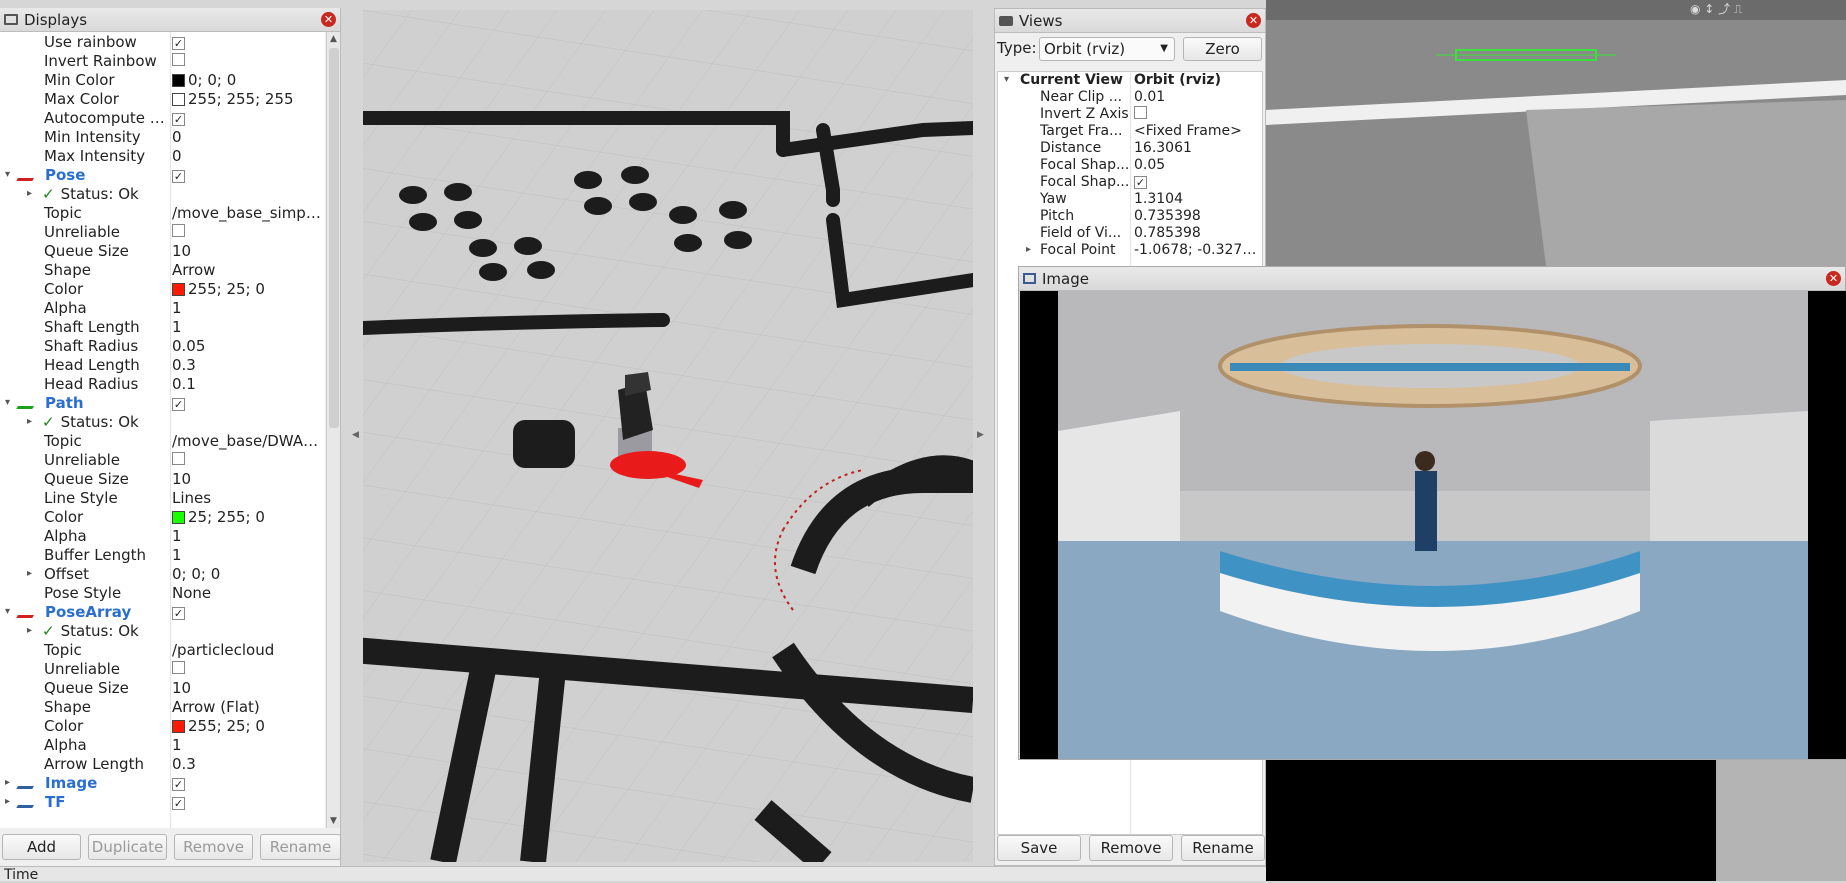 Image resolution: width=1846 pixels, height=883 pixels. Describe the element at coordinates (248, 118) in the screenshot. I see `property-value: ✓` at that location.